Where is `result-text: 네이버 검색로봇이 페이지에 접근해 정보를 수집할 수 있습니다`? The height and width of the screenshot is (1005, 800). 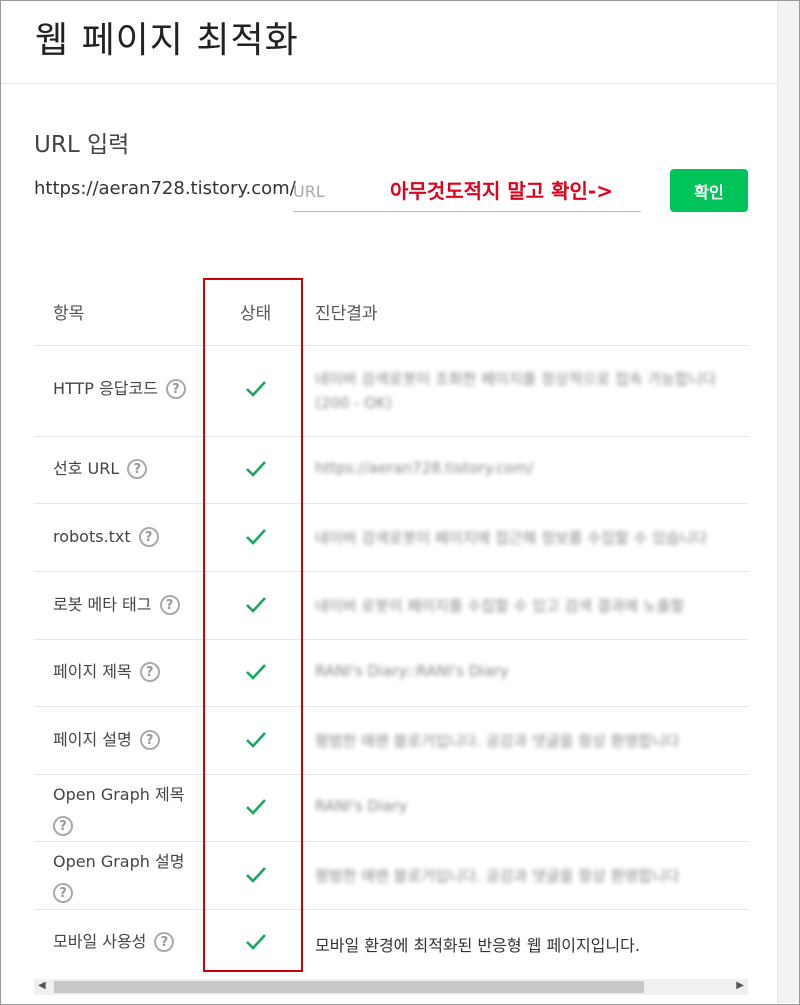
result-text: 네이버 검색로봇이 페이지에 접근해 정보를 수집할 수 있습니다 is located at coordinates (511, 538).